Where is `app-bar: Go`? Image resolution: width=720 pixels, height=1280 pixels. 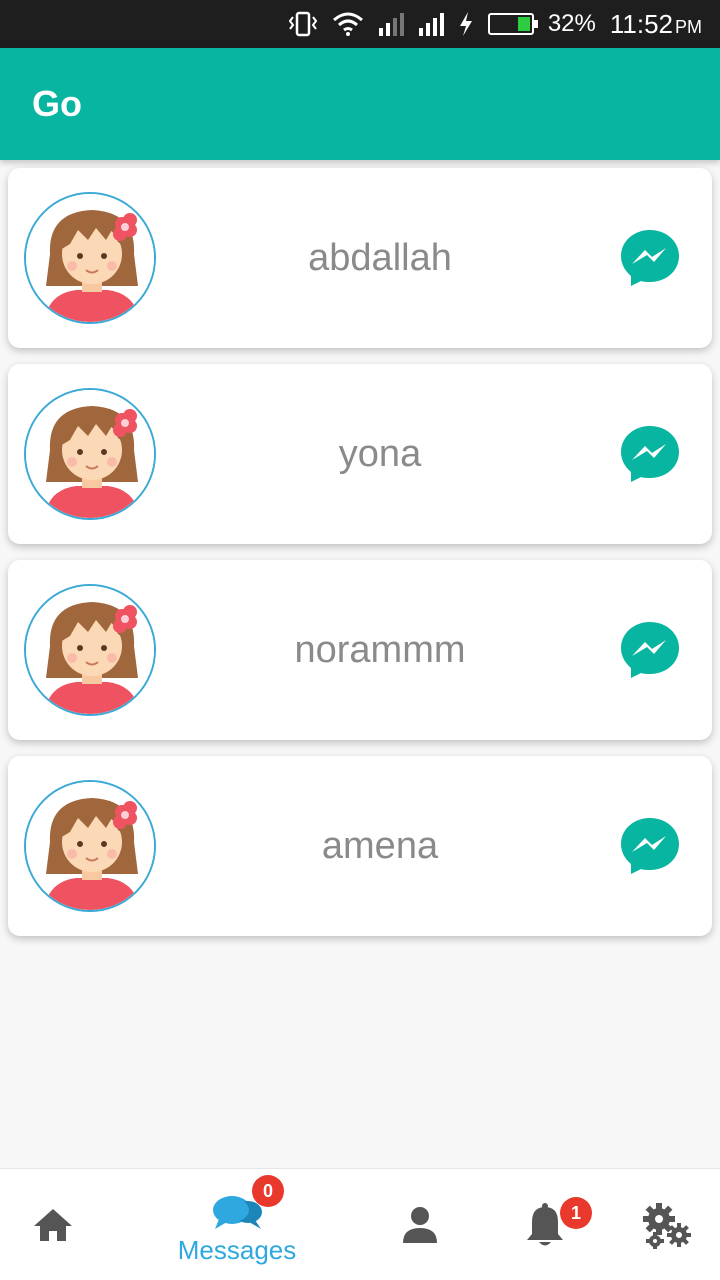
app-bar: Go is located at coordinates (360, 104).